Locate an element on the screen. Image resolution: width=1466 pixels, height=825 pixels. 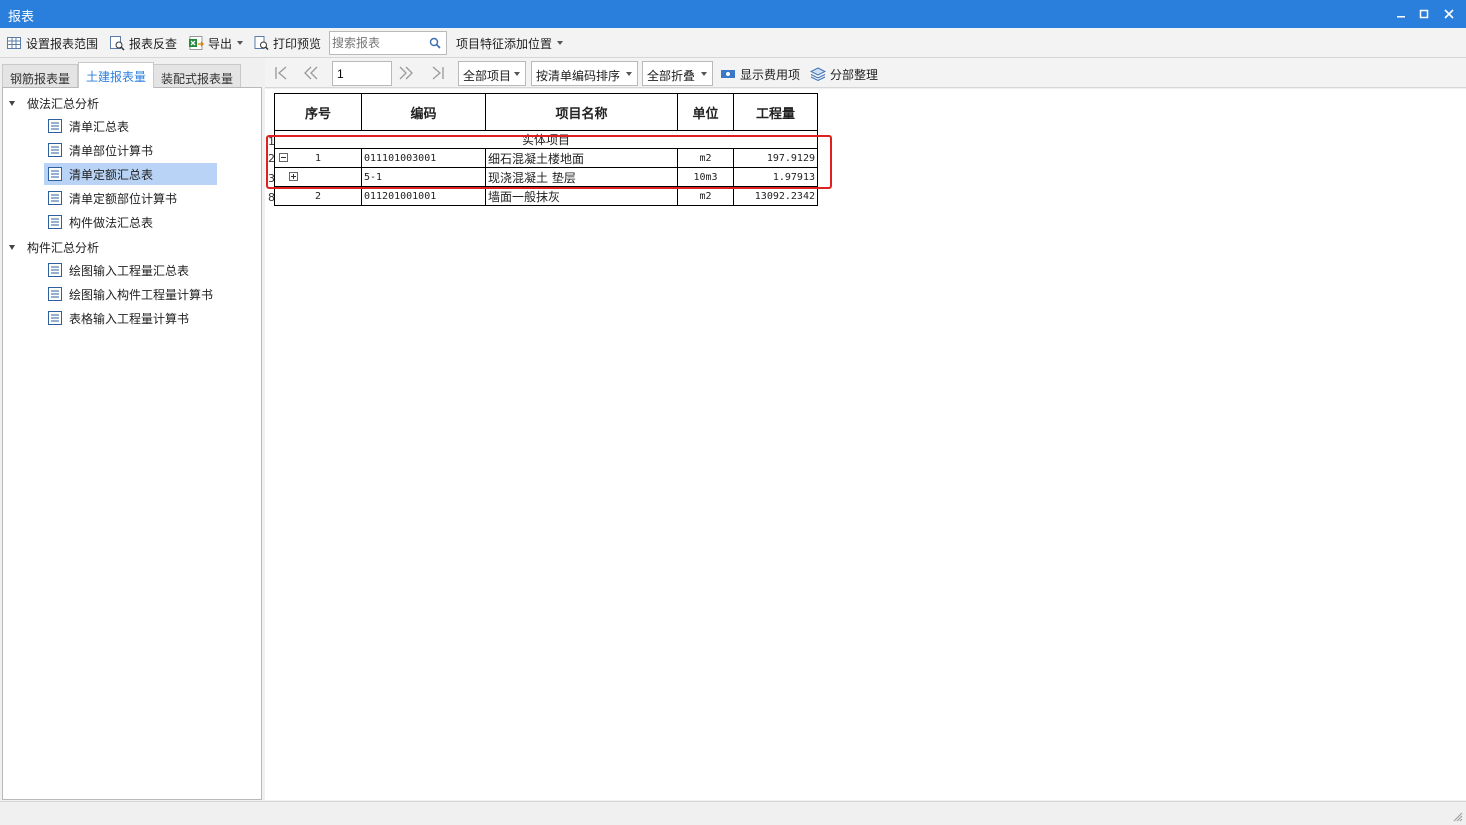
expand-icon is located at coordinates (293, 176).